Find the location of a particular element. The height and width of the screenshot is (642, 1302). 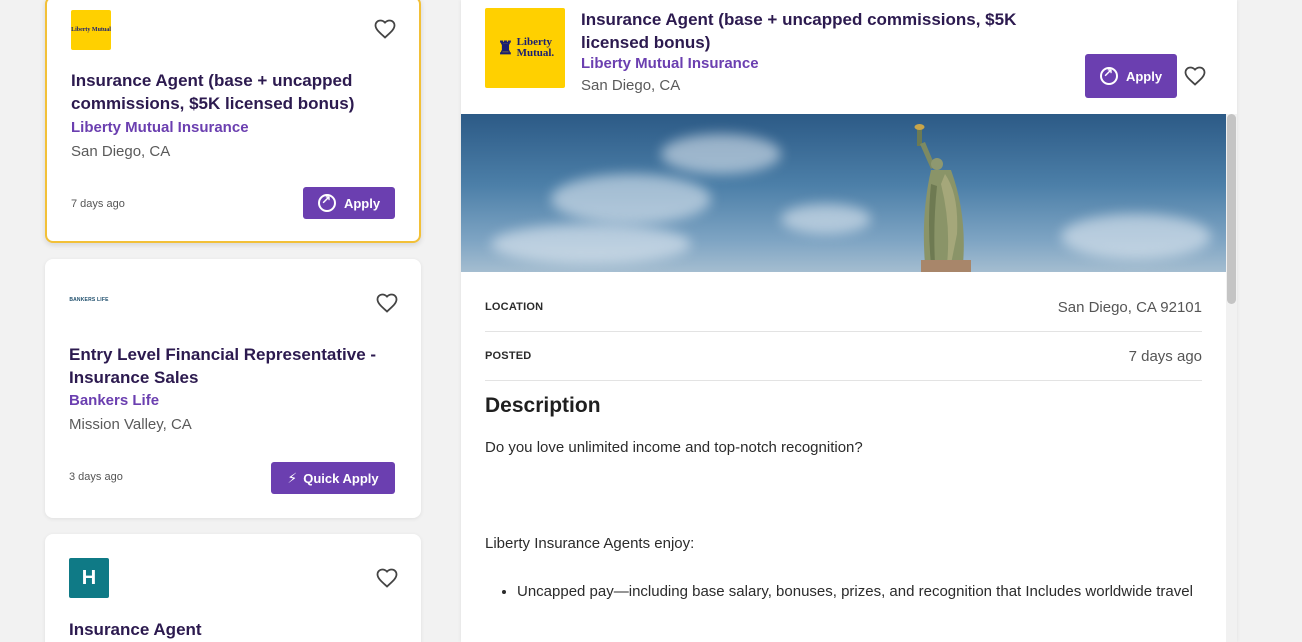

scrollbar is located at coordinates (1231, 378).